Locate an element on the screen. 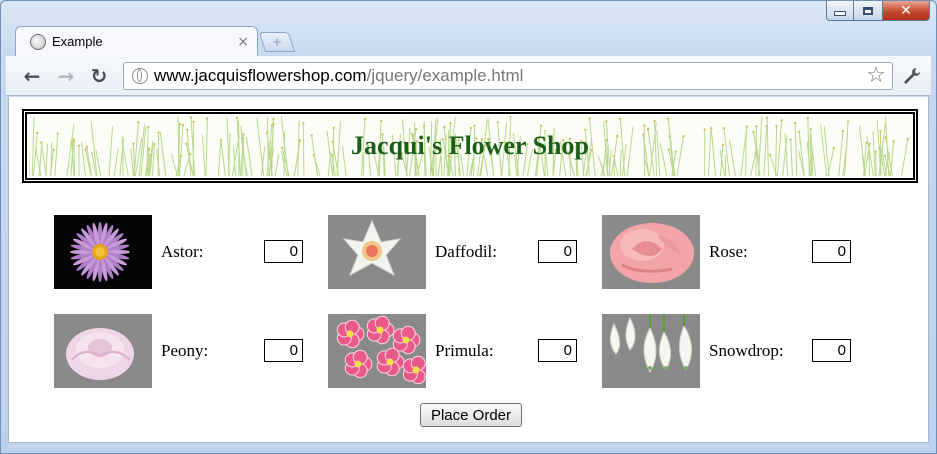  aster-photo is located at coordinates (103, 252).